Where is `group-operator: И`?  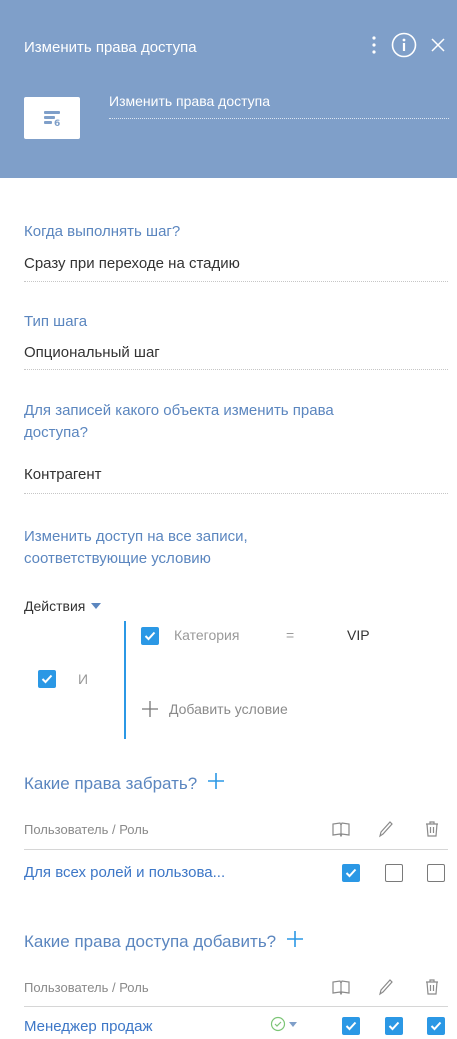 group-operator: И is located at coordinates (83, 679).